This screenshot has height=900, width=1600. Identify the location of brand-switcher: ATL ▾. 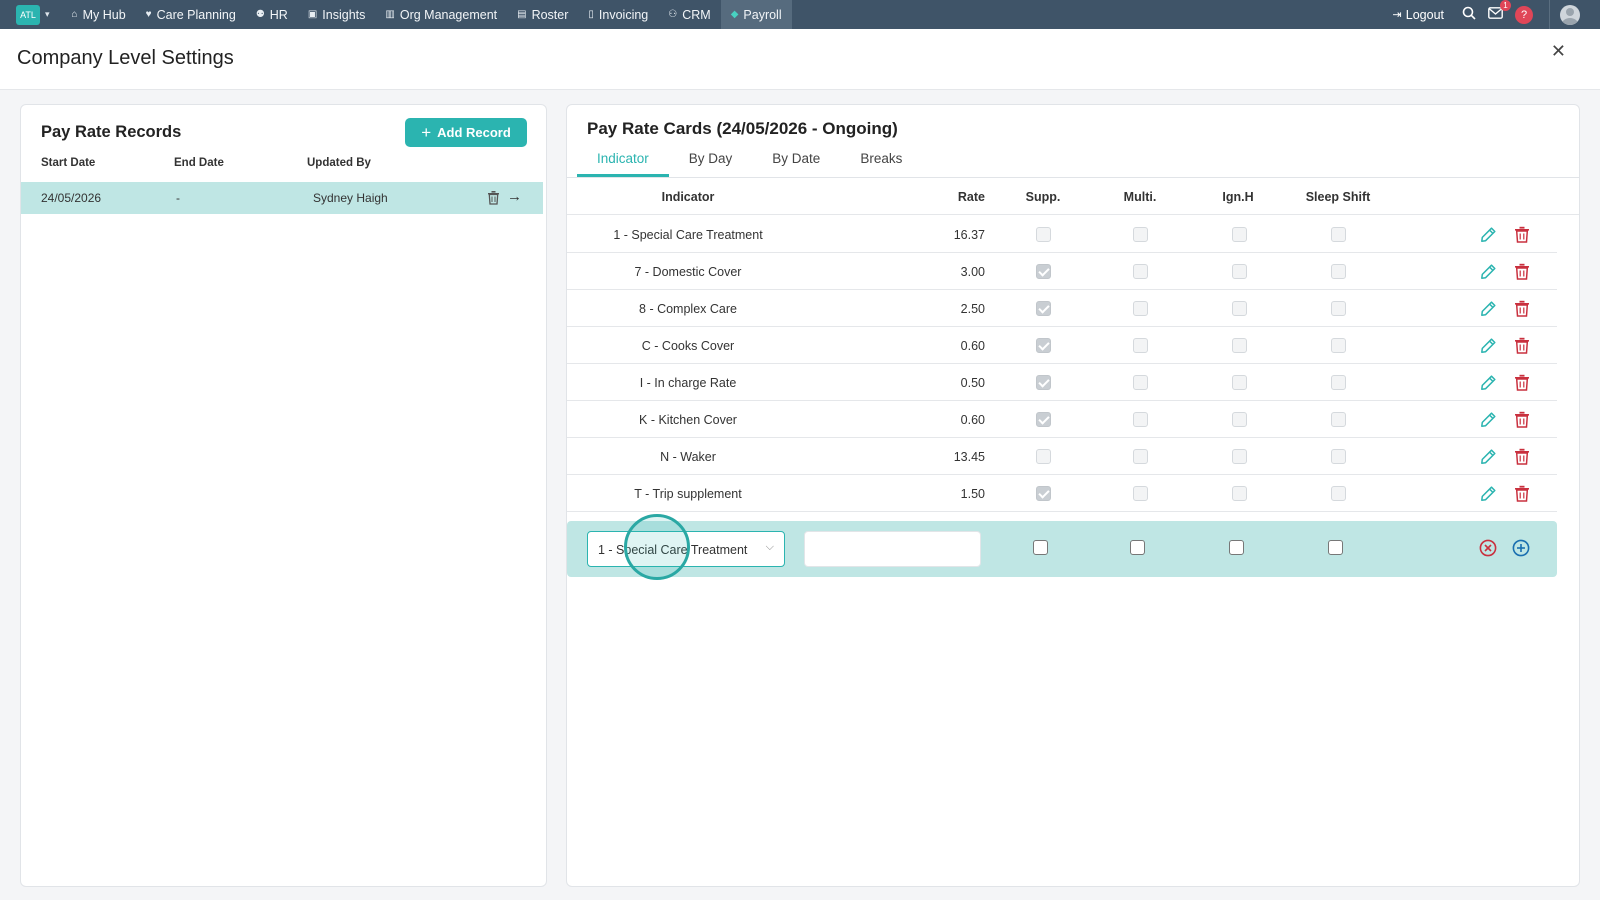
(33, 14).